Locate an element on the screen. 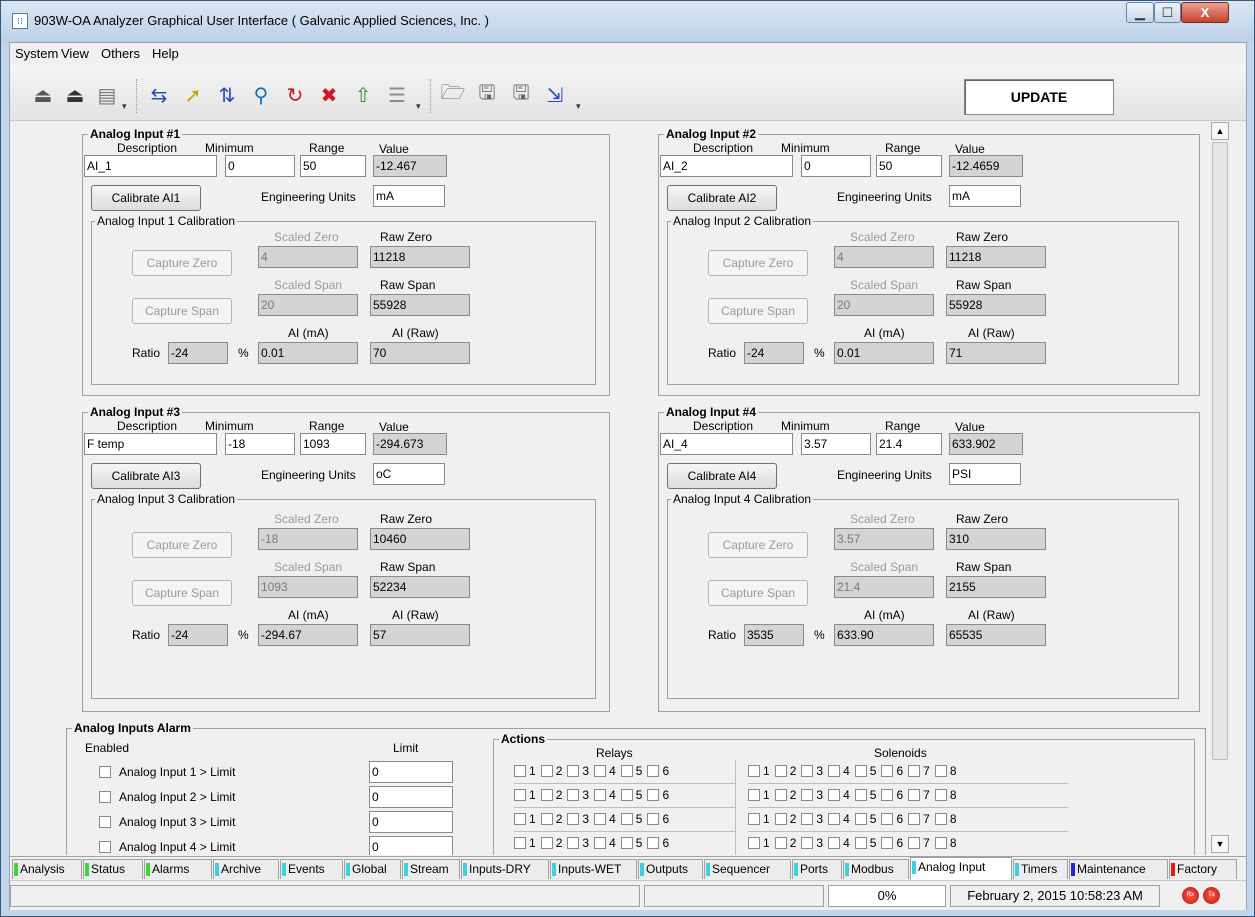  engineering-units-input: oC is located at coordinates (409, 474).